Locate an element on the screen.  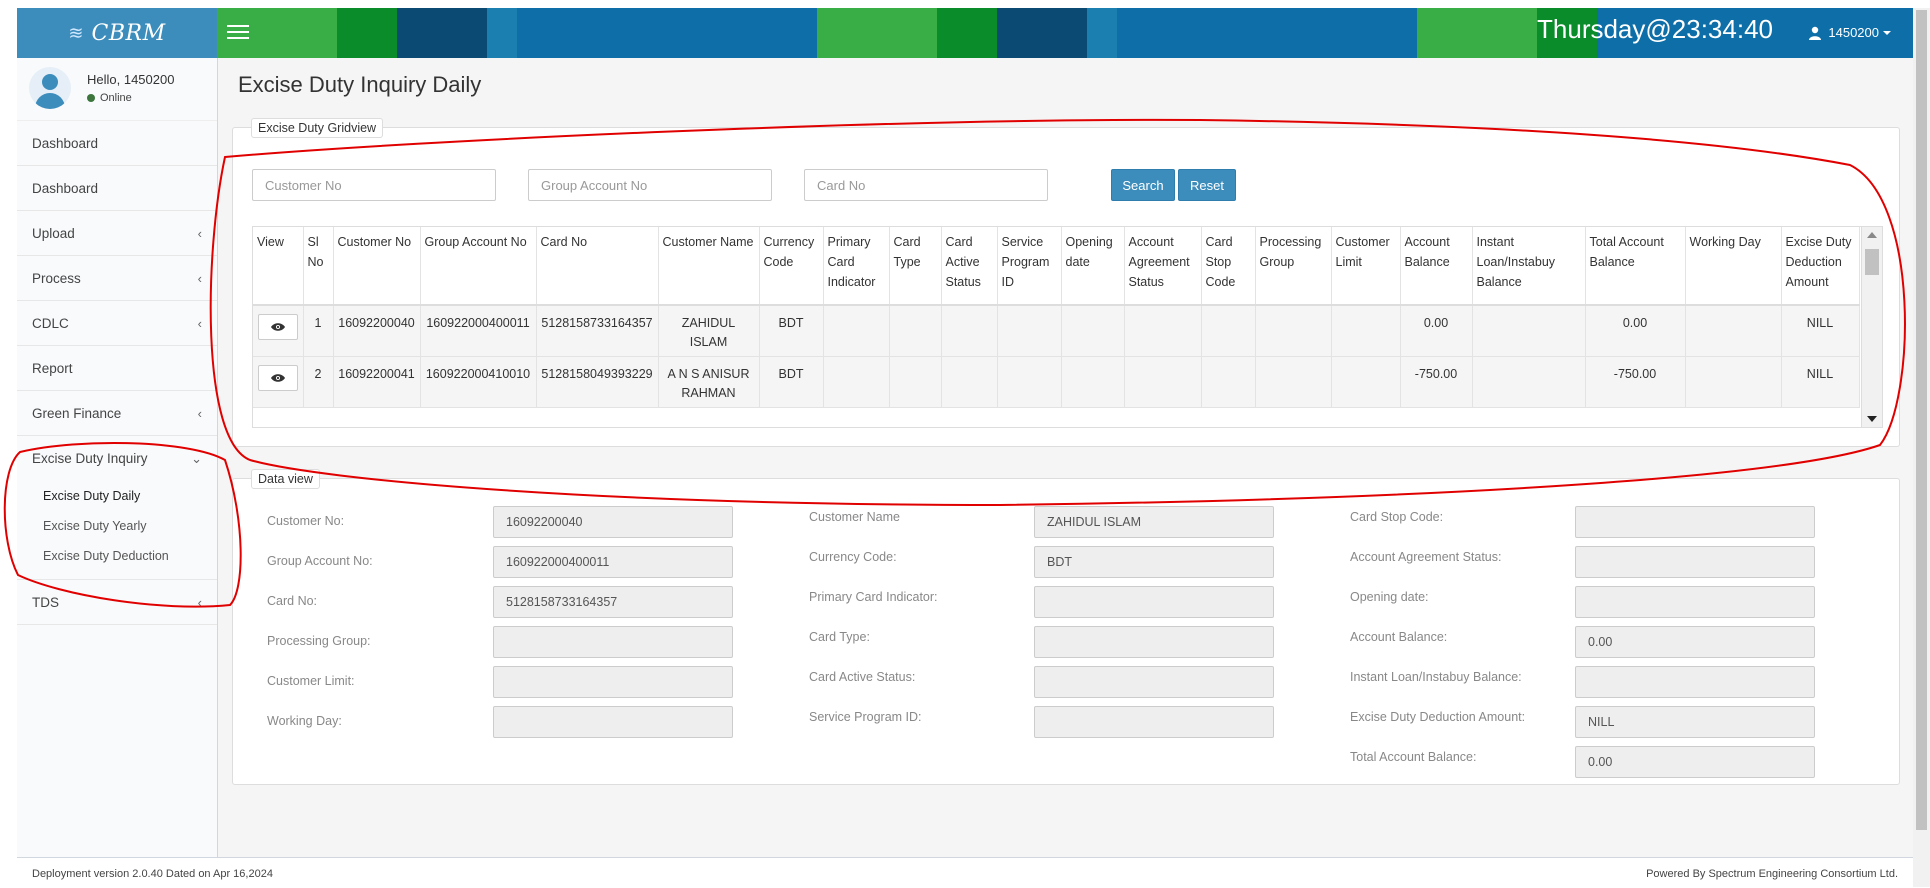
col-customer-limit: Customer Limit is located at coordinates (1366, 266).